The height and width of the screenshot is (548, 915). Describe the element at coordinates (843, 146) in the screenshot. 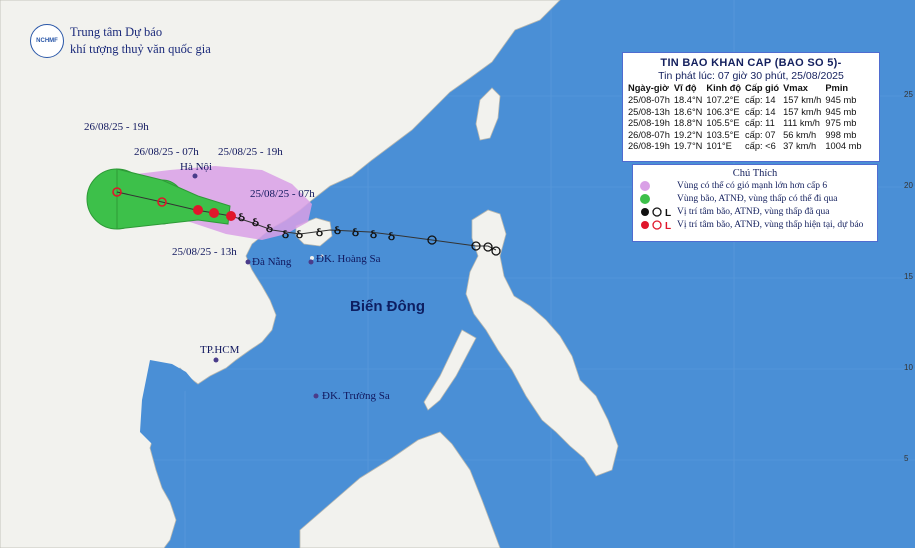

I see `cell: 1004 mb` at that location.